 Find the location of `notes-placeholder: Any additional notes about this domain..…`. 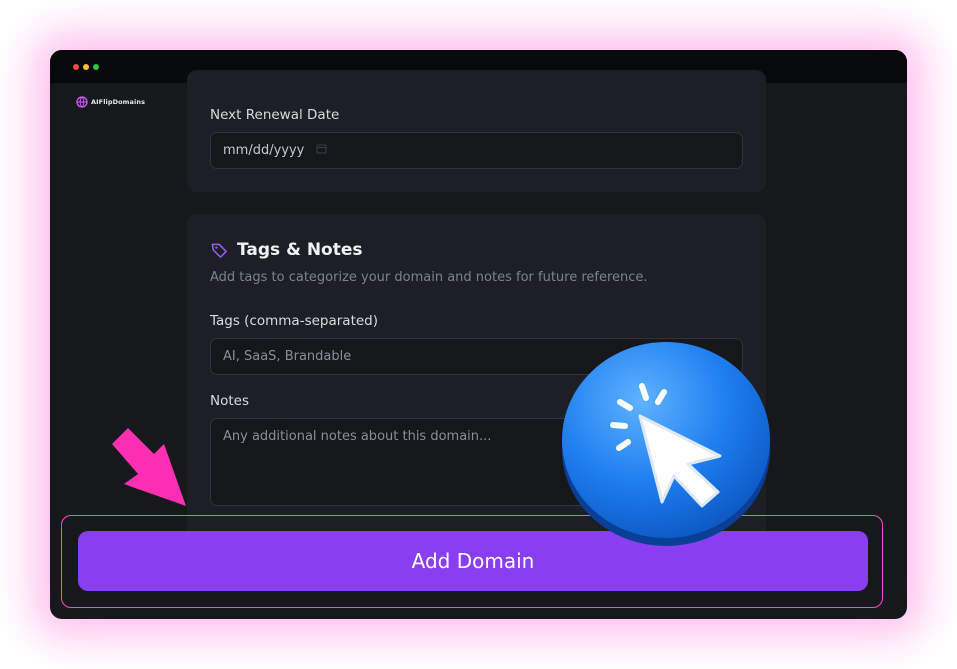

notes-placeholder: Any additional notes about this domain..… is located at coordinates (357, 436).